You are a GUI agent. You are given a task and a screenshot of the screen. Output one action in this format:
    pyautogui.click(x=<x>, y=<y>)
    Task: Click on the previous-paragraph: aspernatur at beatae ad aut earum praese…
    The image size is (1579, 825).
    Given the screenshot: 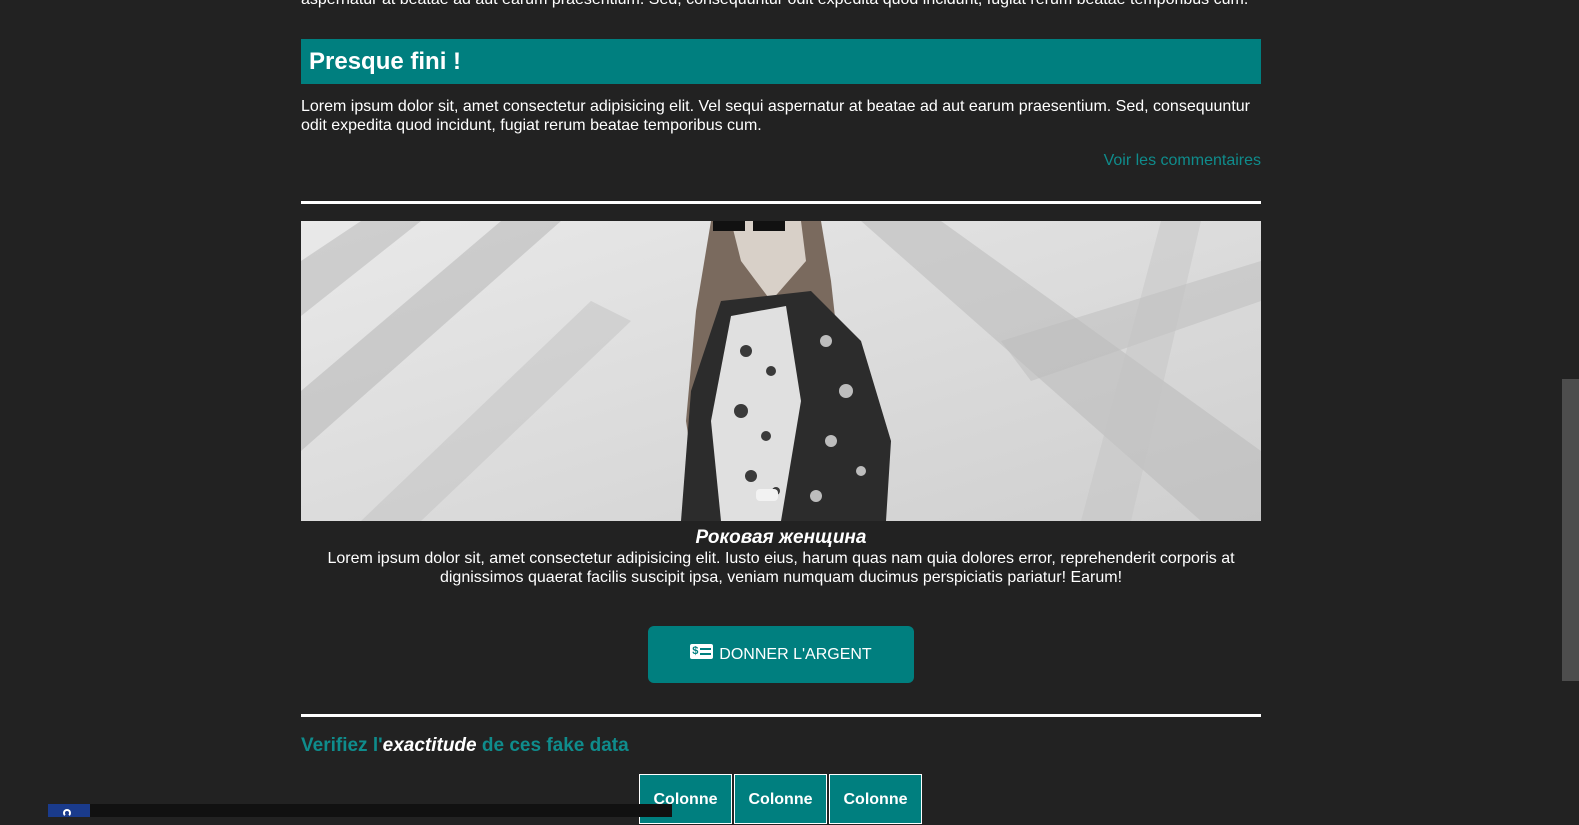 What is the action you would take?
    pyautogui.click(x=781, y=4)
    